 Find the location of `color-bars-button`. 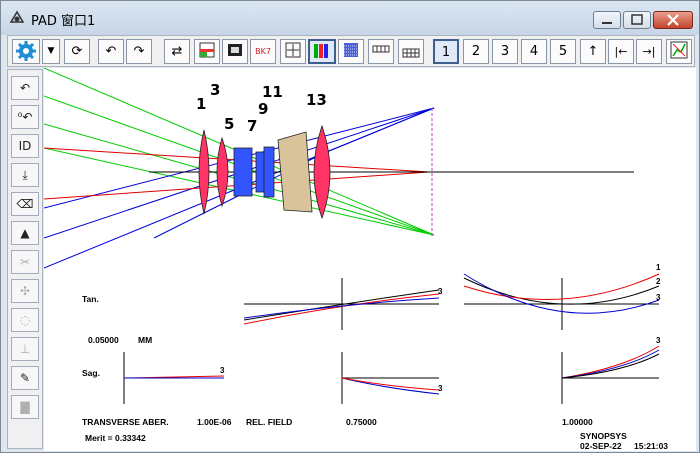

color-bars-button is located at coordinates (322, 51).